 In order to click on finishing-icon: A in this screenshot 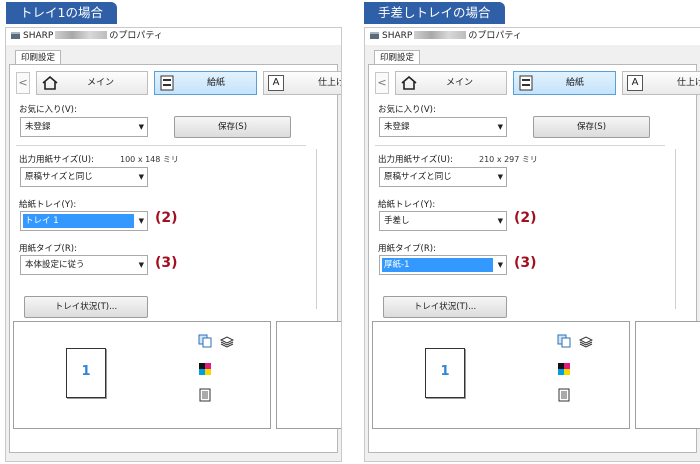, I will do `click(635, 83)`.